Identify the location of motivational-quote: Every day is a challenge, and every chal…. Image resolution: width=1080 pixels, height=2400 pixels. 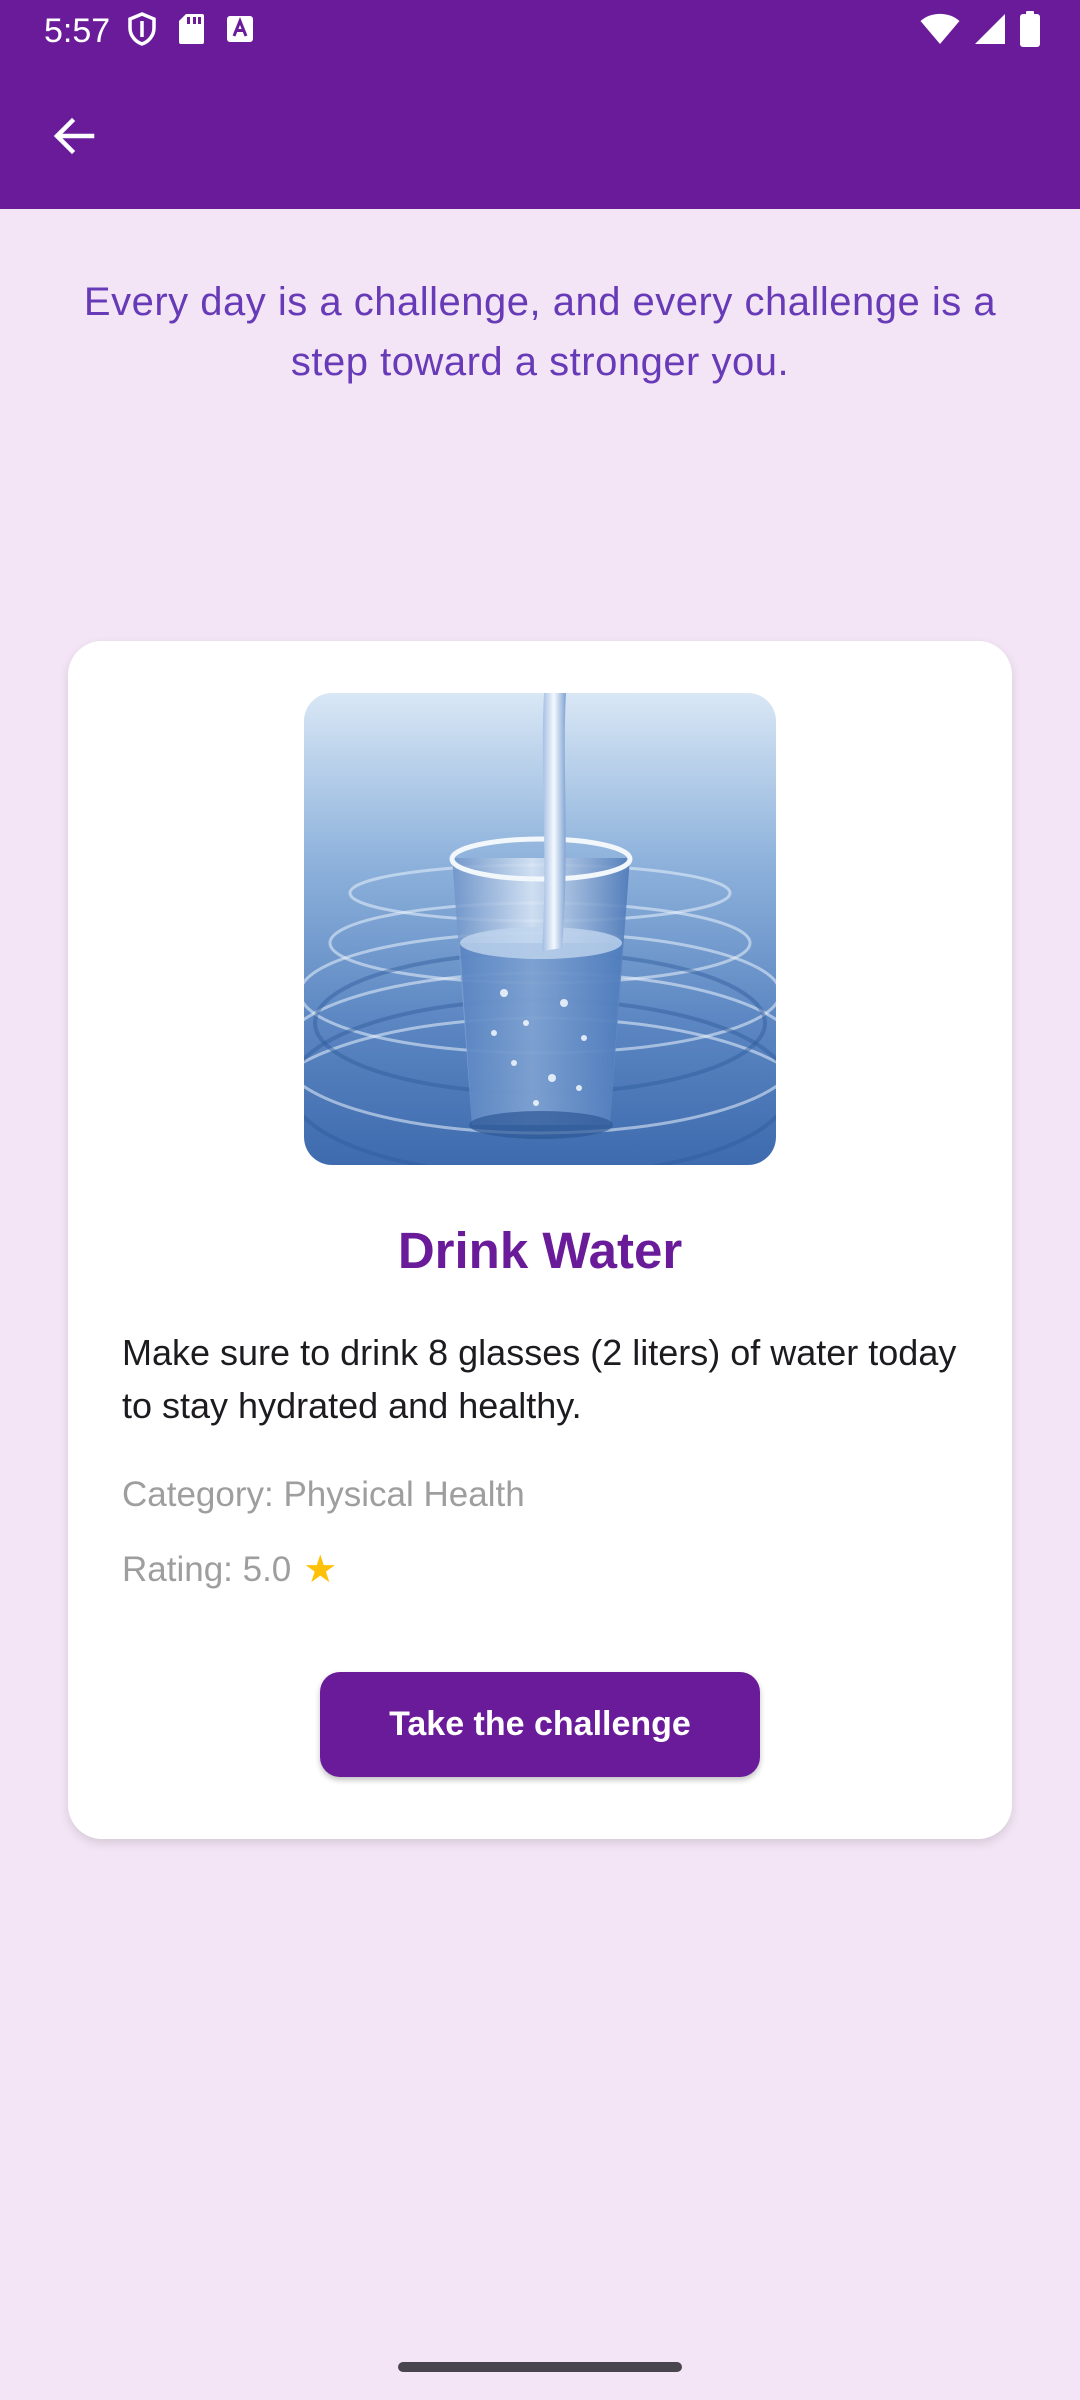
(540, 332).